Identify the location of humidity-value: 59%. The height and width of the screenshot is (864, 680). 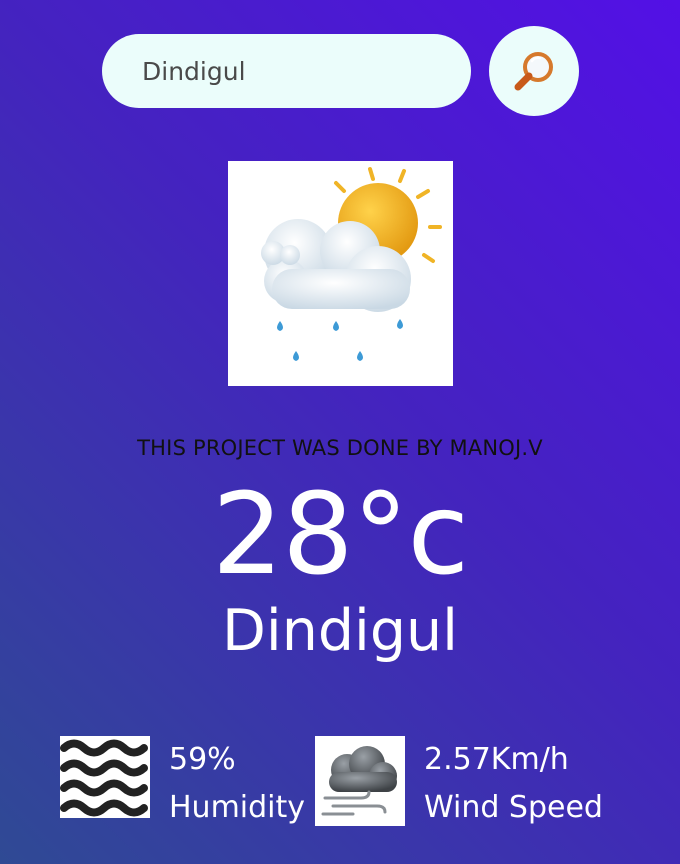
(202, 759).